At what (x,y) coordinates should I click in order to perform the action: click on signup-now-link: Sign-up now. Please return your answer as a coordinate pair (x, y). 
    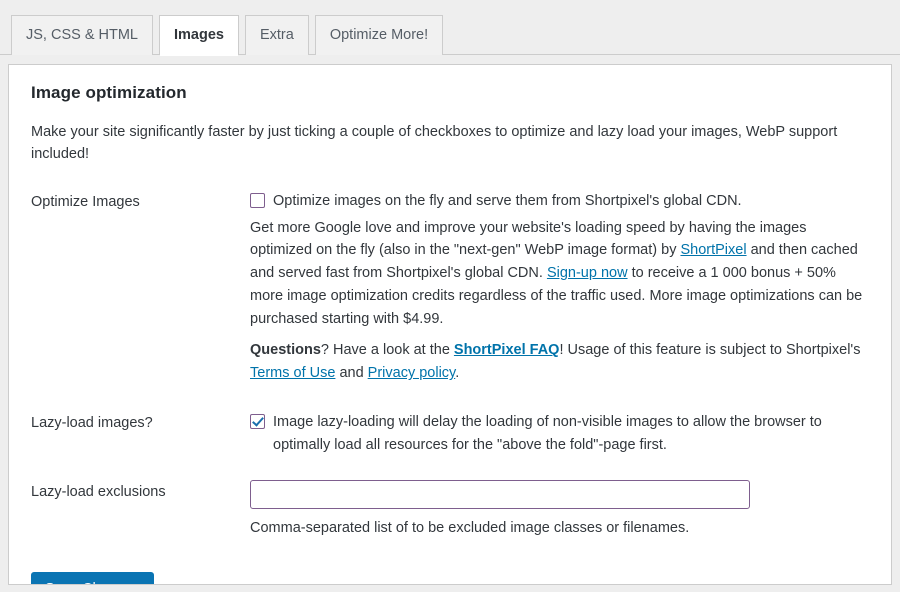
    Looking at the image, I should click on (587, 273).